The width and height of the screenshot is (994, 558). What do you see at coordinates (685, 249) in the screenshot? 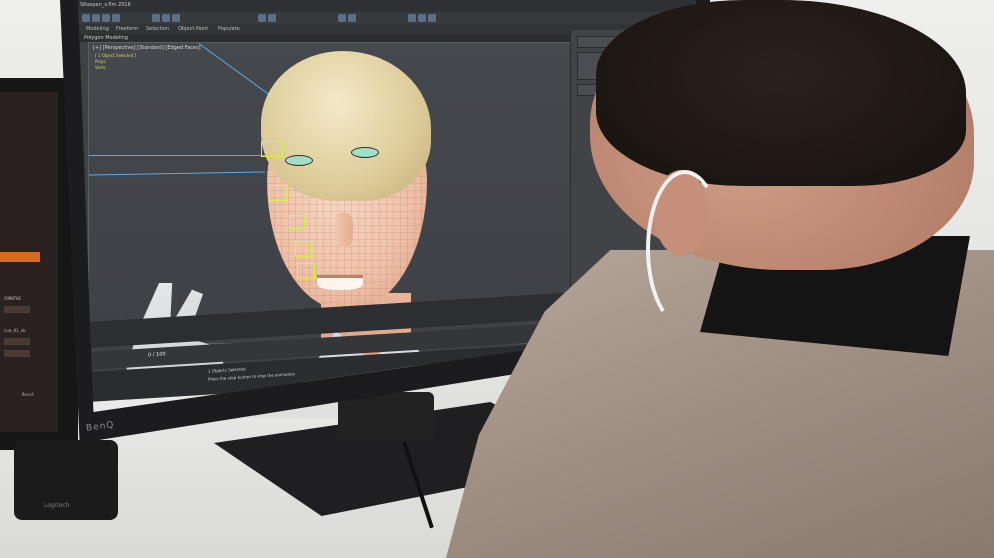
I see `face-mask-strap` at bounding box center [685, 249].